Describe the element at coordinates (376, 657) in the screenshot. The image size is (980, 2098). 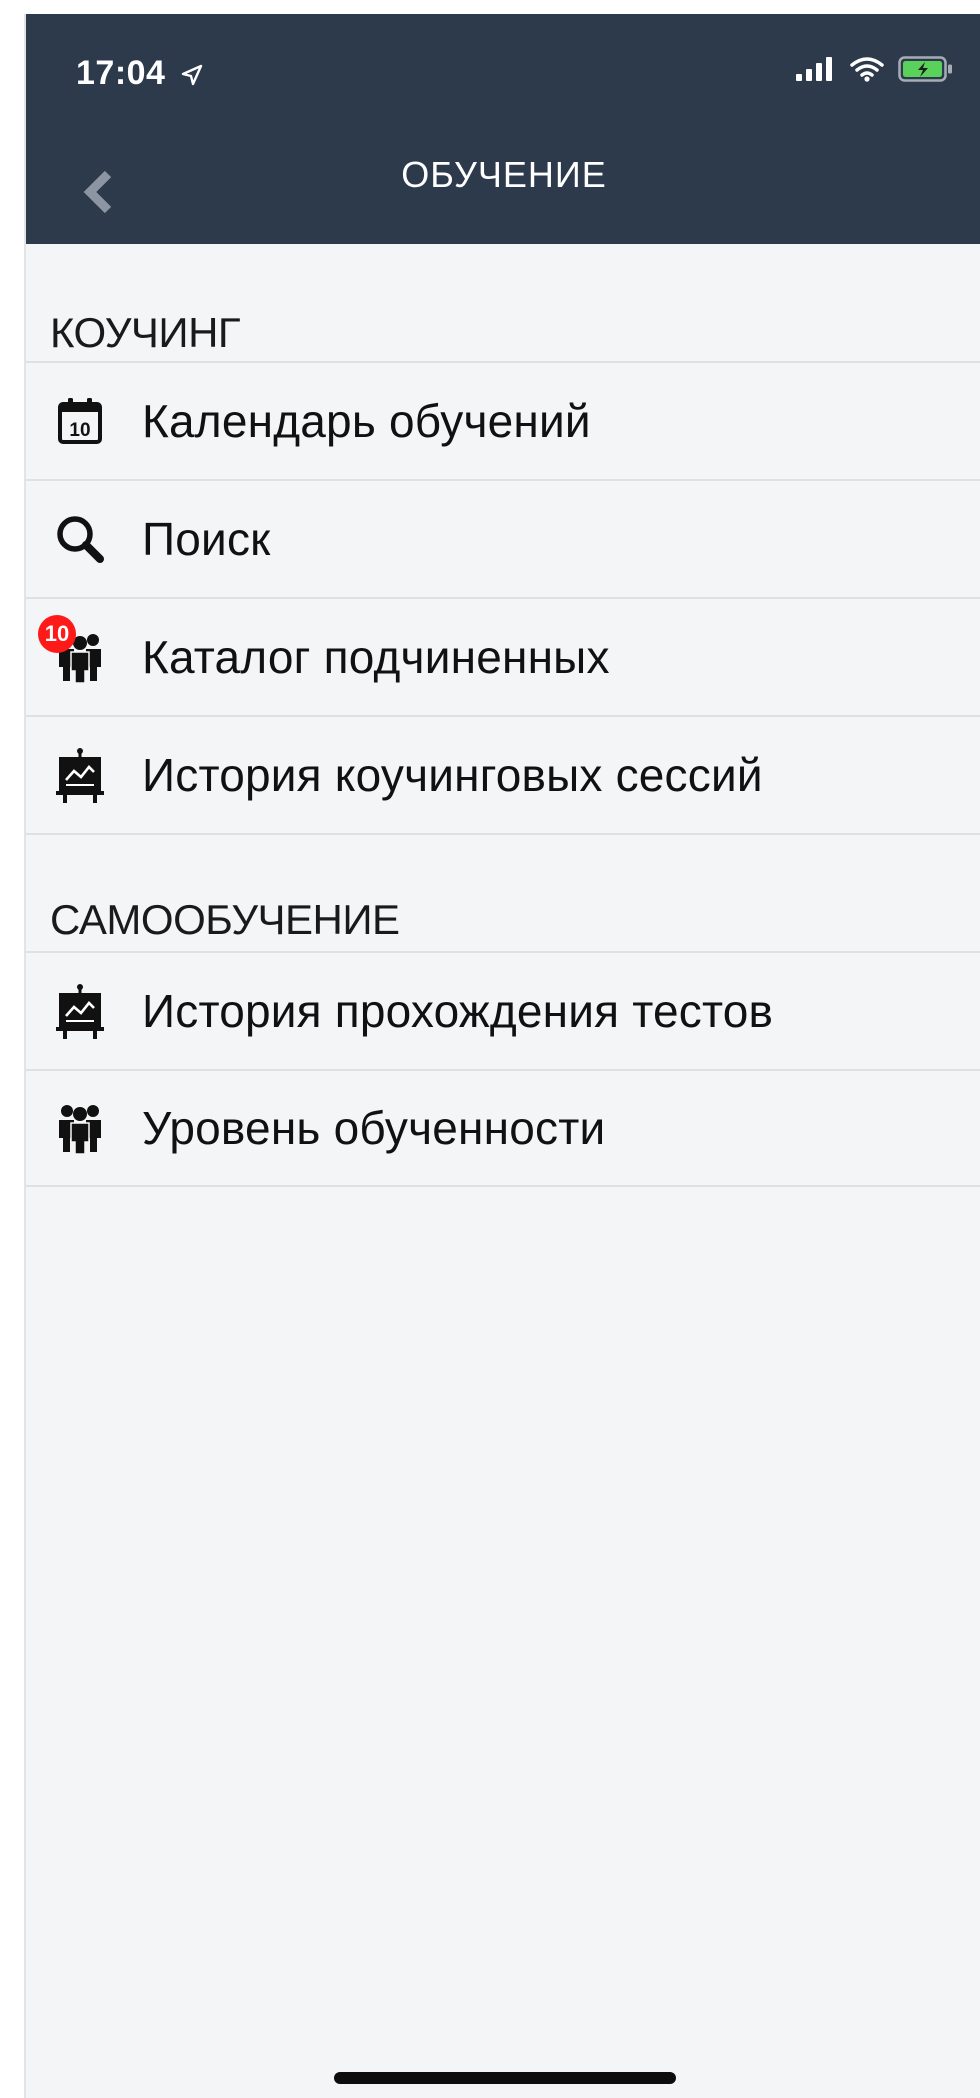
I see `menu-item-label: Каталог подчиненных` at that location.